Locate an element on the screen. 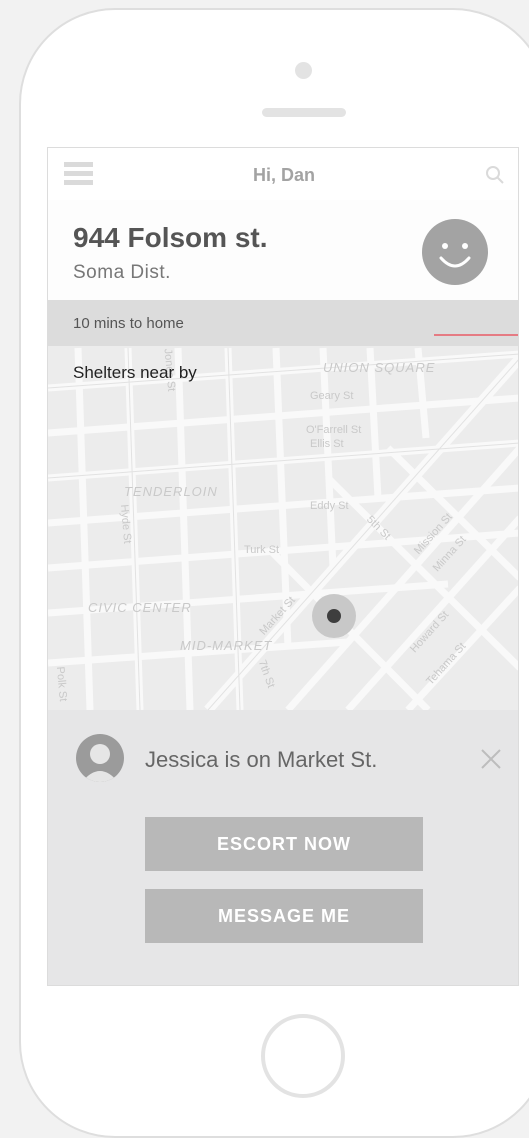  avatar is located at coordinates (100, 758).